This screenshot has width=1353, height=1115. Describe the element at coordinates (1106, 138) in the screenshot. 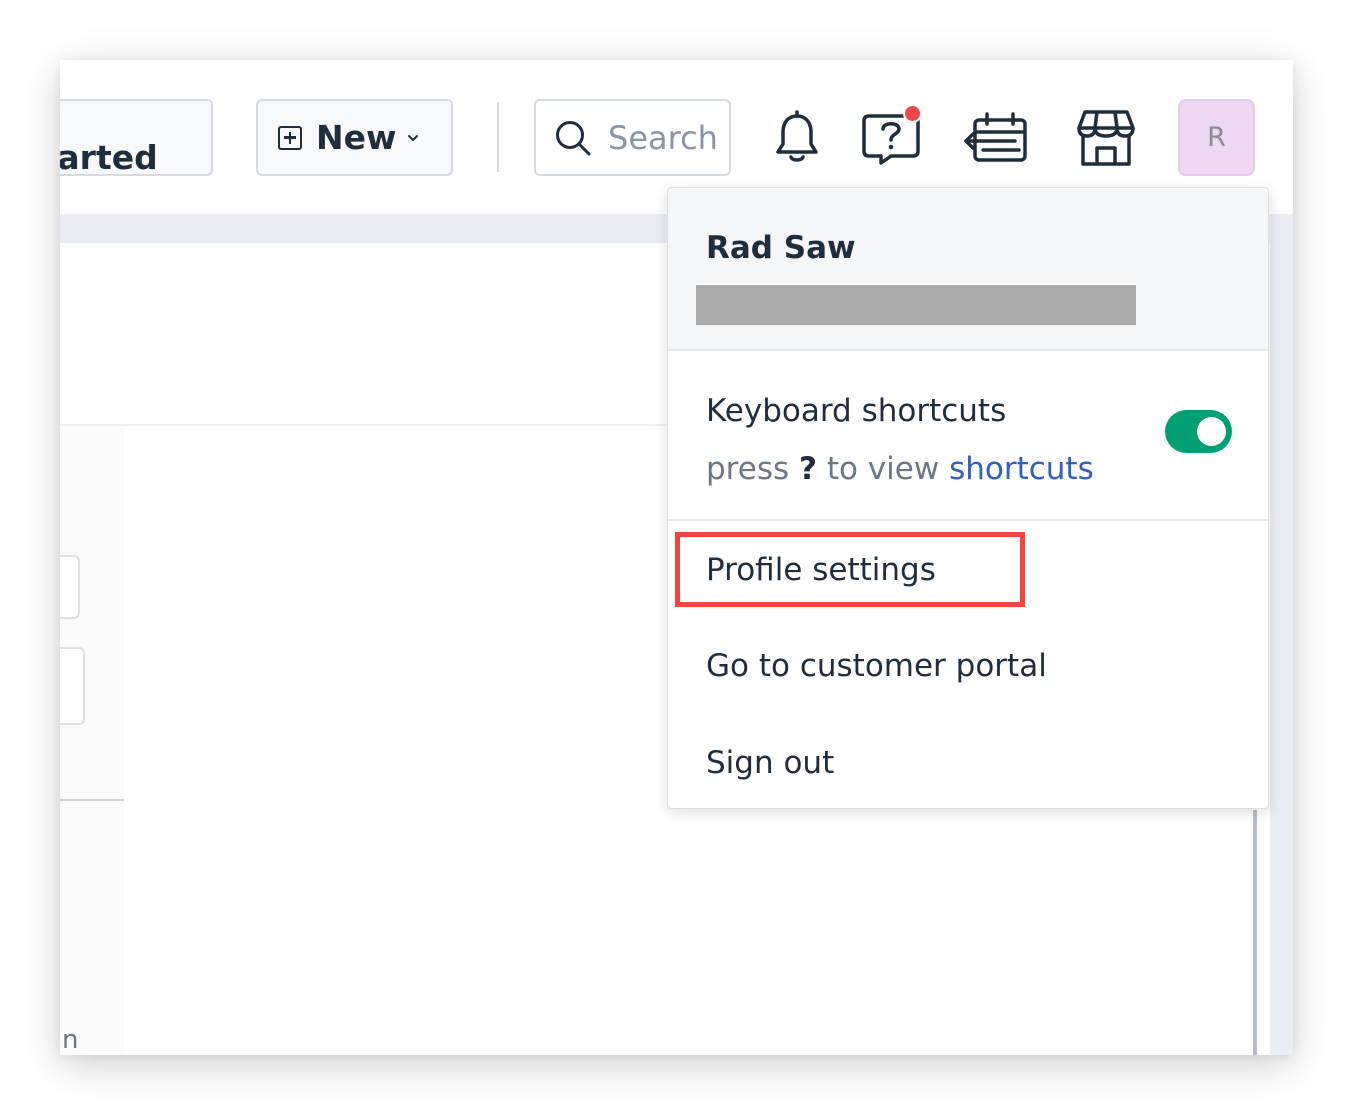

I see `store-icon` at that location.